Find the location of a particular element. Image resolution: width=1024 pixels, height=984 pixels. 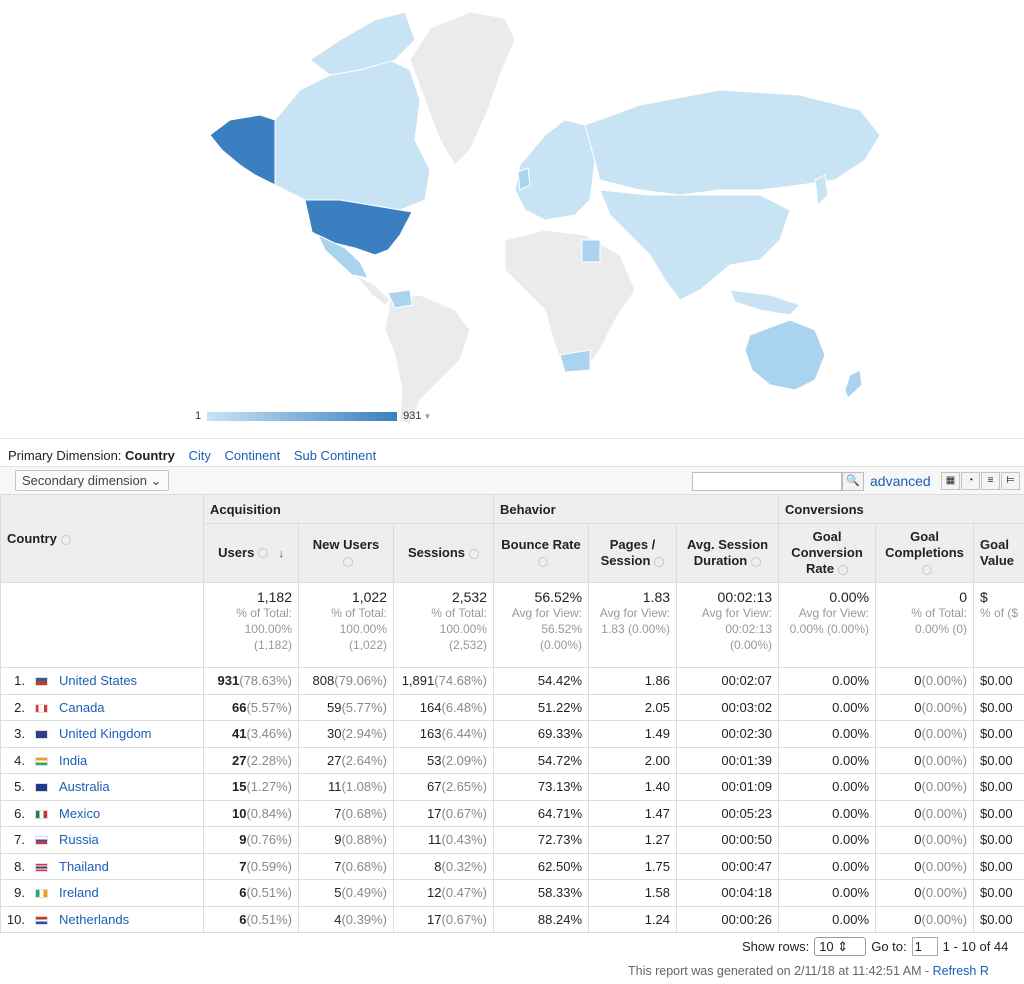

header-goal-value: Goal Value is located at coordinates (998, 553).